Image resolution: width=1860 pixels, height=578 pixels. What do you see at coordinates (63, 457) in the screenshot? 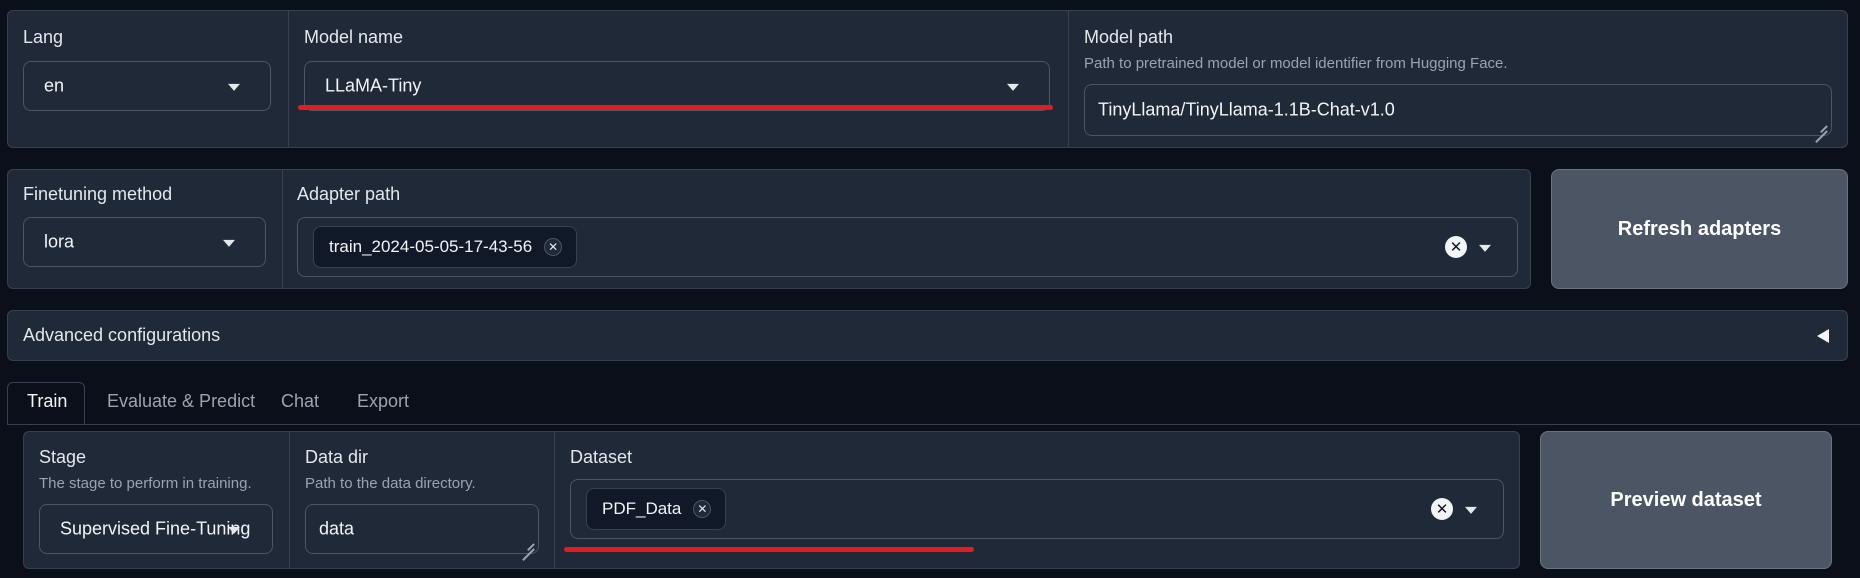
I see `stage-label: Stage` at bounding box center [63, 457].